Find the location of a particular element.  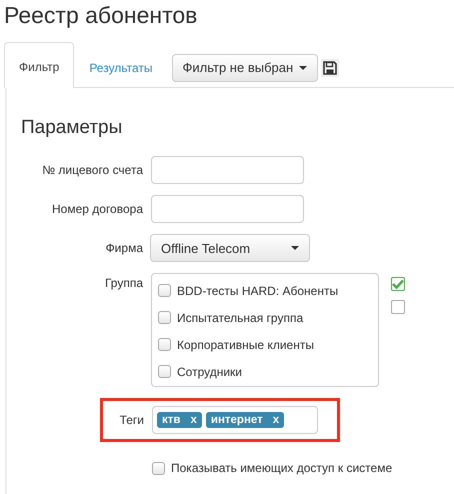

checkbox-label: Сотрудники is located at coordinates (209, 371).